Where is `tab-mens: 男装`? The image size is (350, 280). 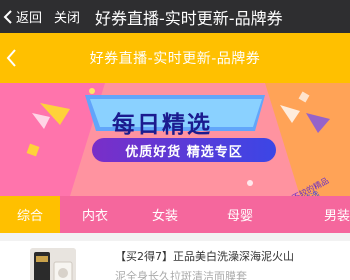 tab-mens: 男装 is located at coordinates (315, 214).